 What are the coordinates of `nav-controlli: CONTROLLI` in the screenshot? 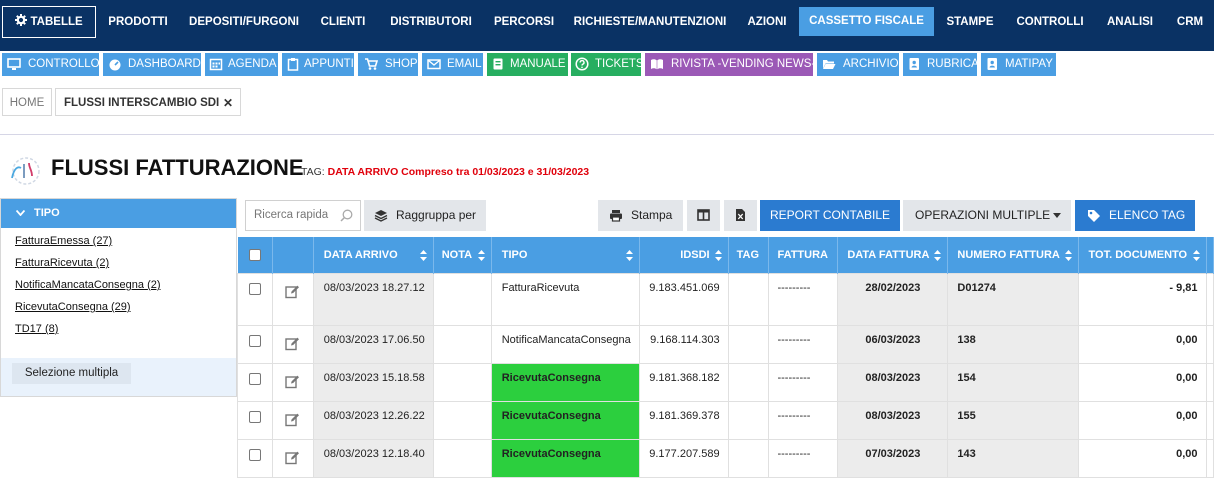 It's located at (1050, 22).